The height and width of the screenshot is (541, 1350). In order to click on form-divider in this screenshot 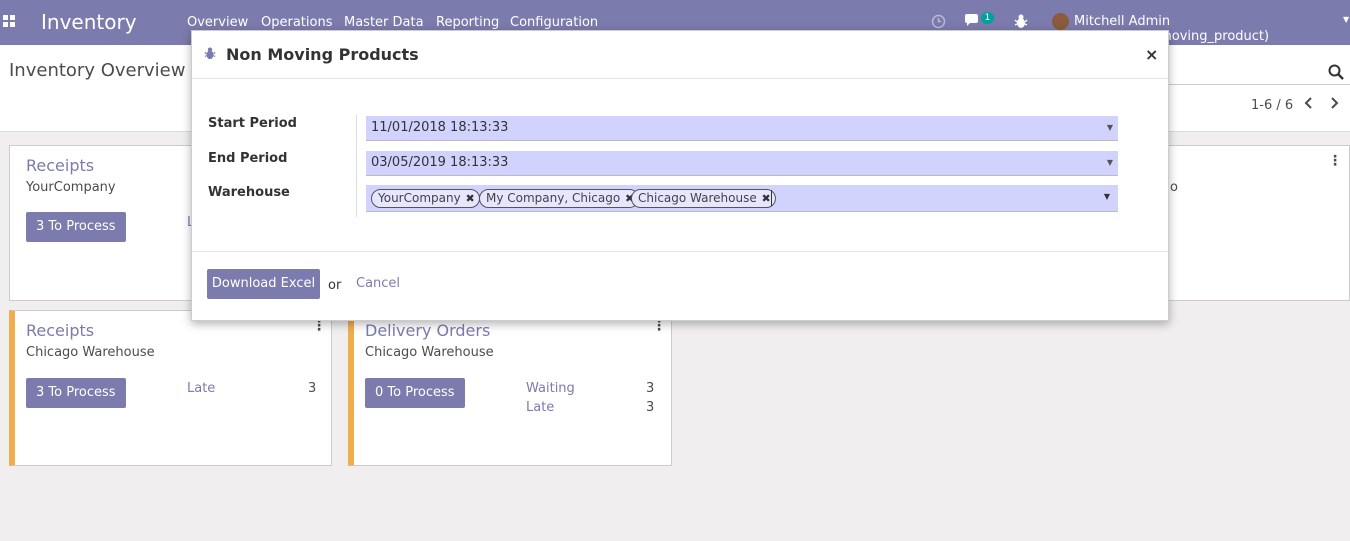, I will do `click(356, 166)`.